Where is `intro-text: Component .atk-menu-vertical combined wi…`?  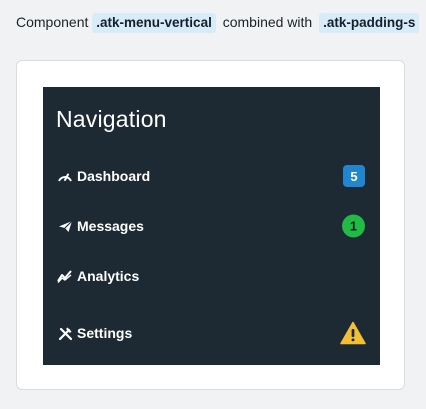 intro-text: Component .atk-menu-vertical combined wi… is located at coordinates (221, 23).